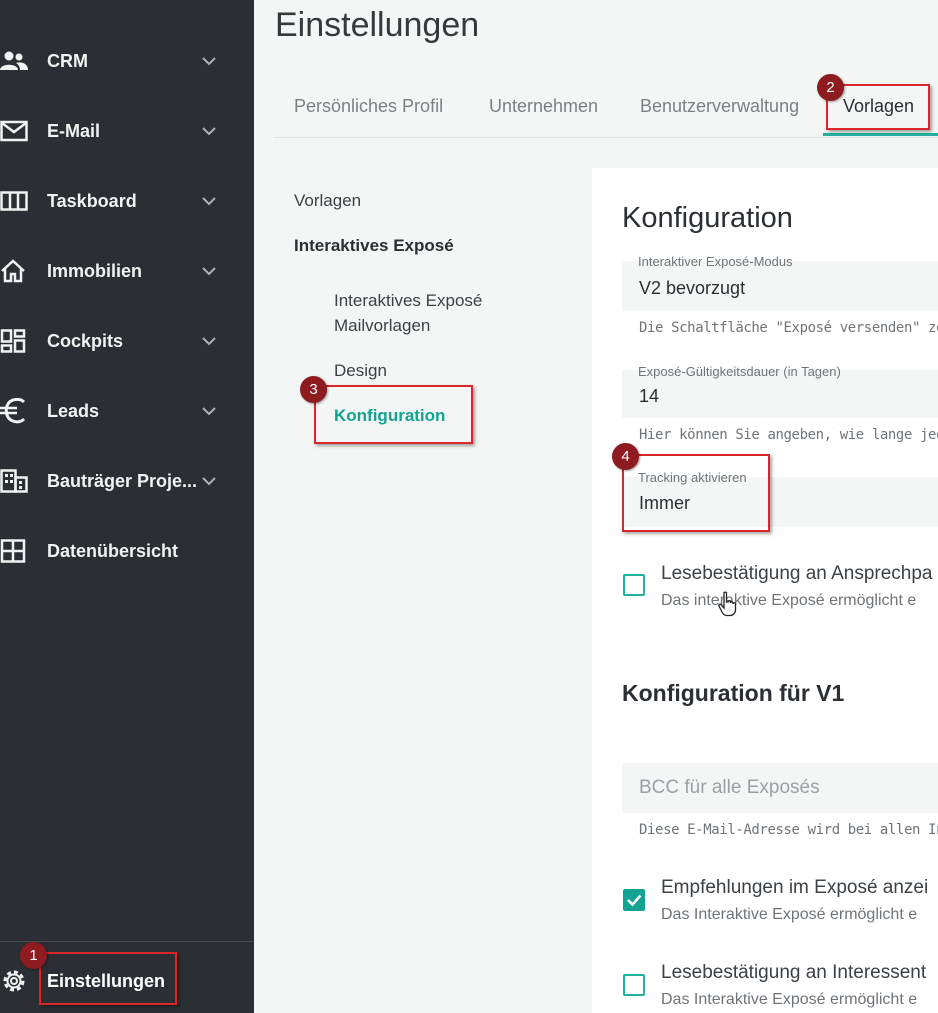  Describe the element at coordinates (797, 573) in the screenshot. I see `read-receipt-title: Lesebestätigung an Ansprechpa` at that location.